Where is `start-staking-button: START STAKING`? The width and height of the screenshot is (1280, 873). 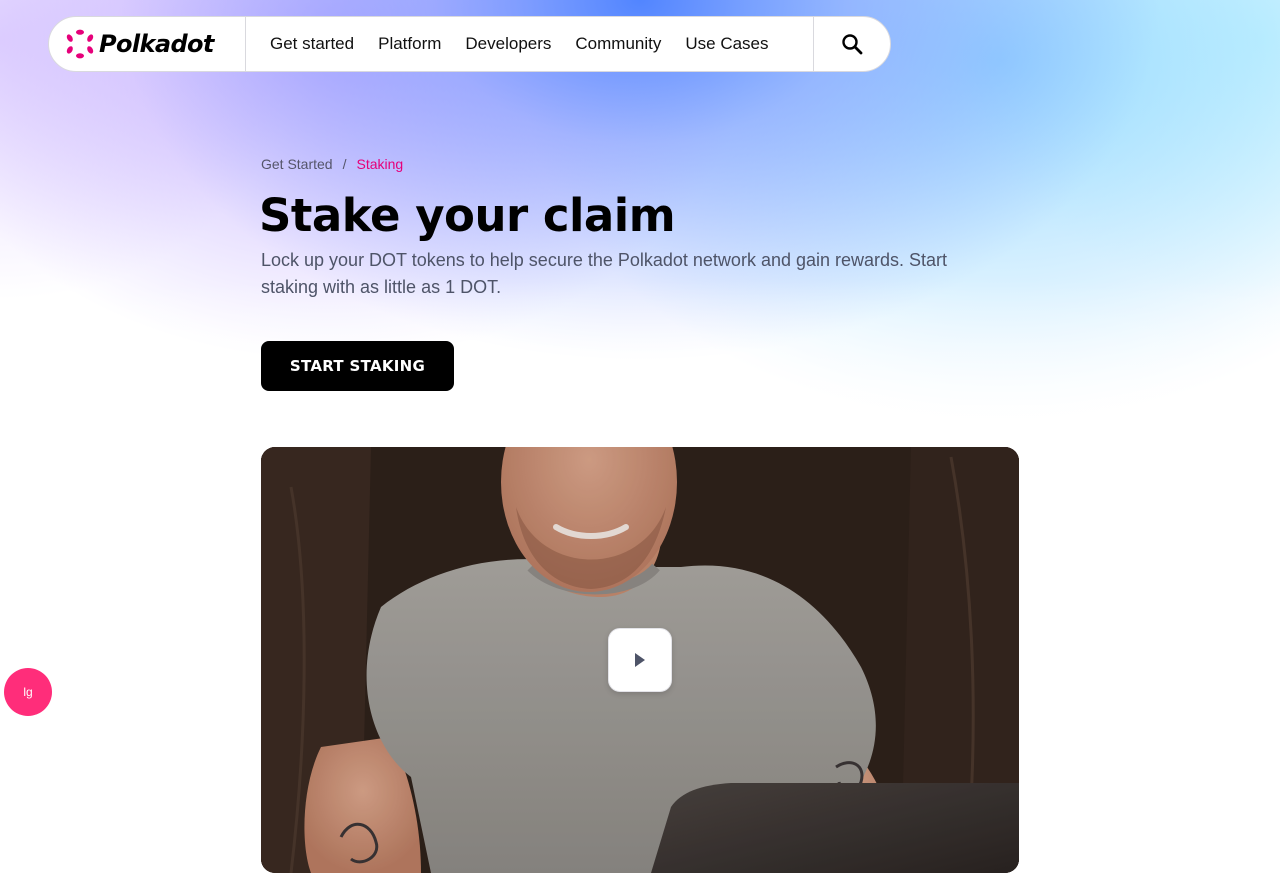 start-staking-button: START STAKING is located at coordinates (357, 366).